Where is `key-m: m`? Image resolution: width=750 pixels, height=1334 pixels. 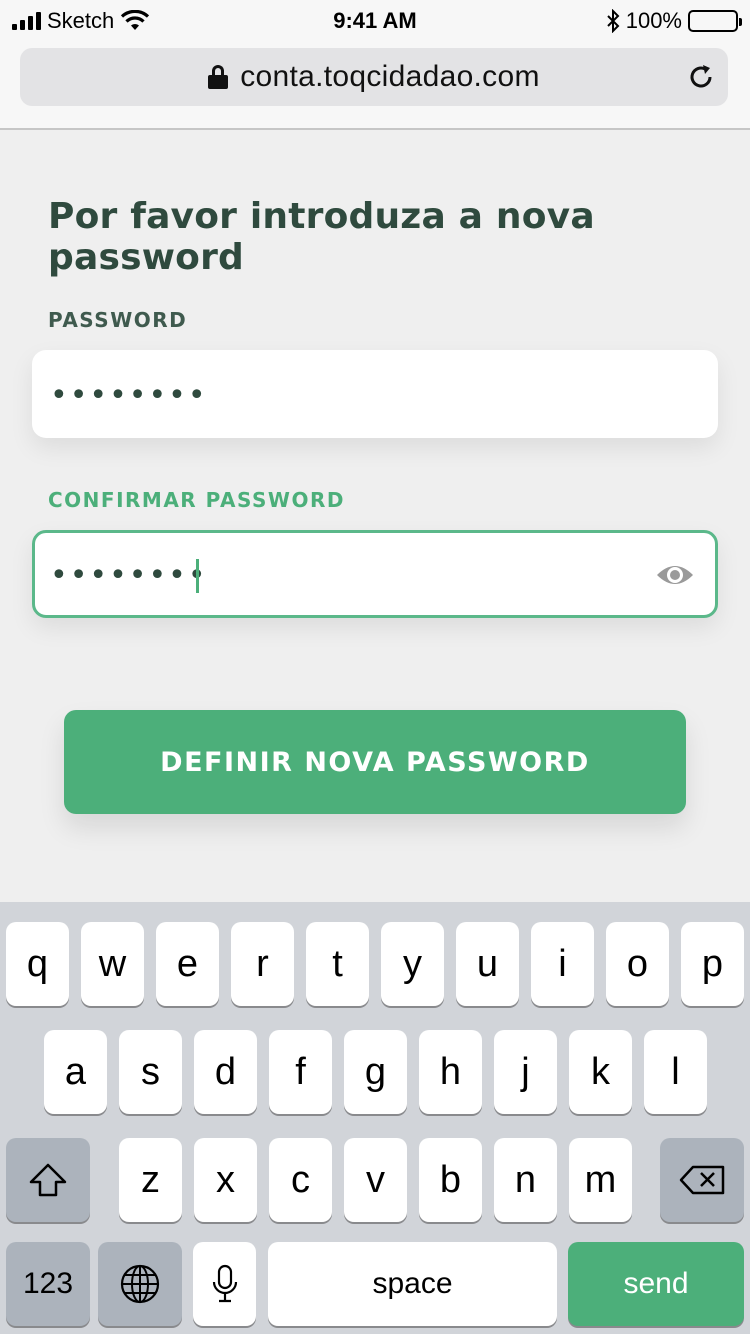 key-m: m is located at coordinates (600, 1180).